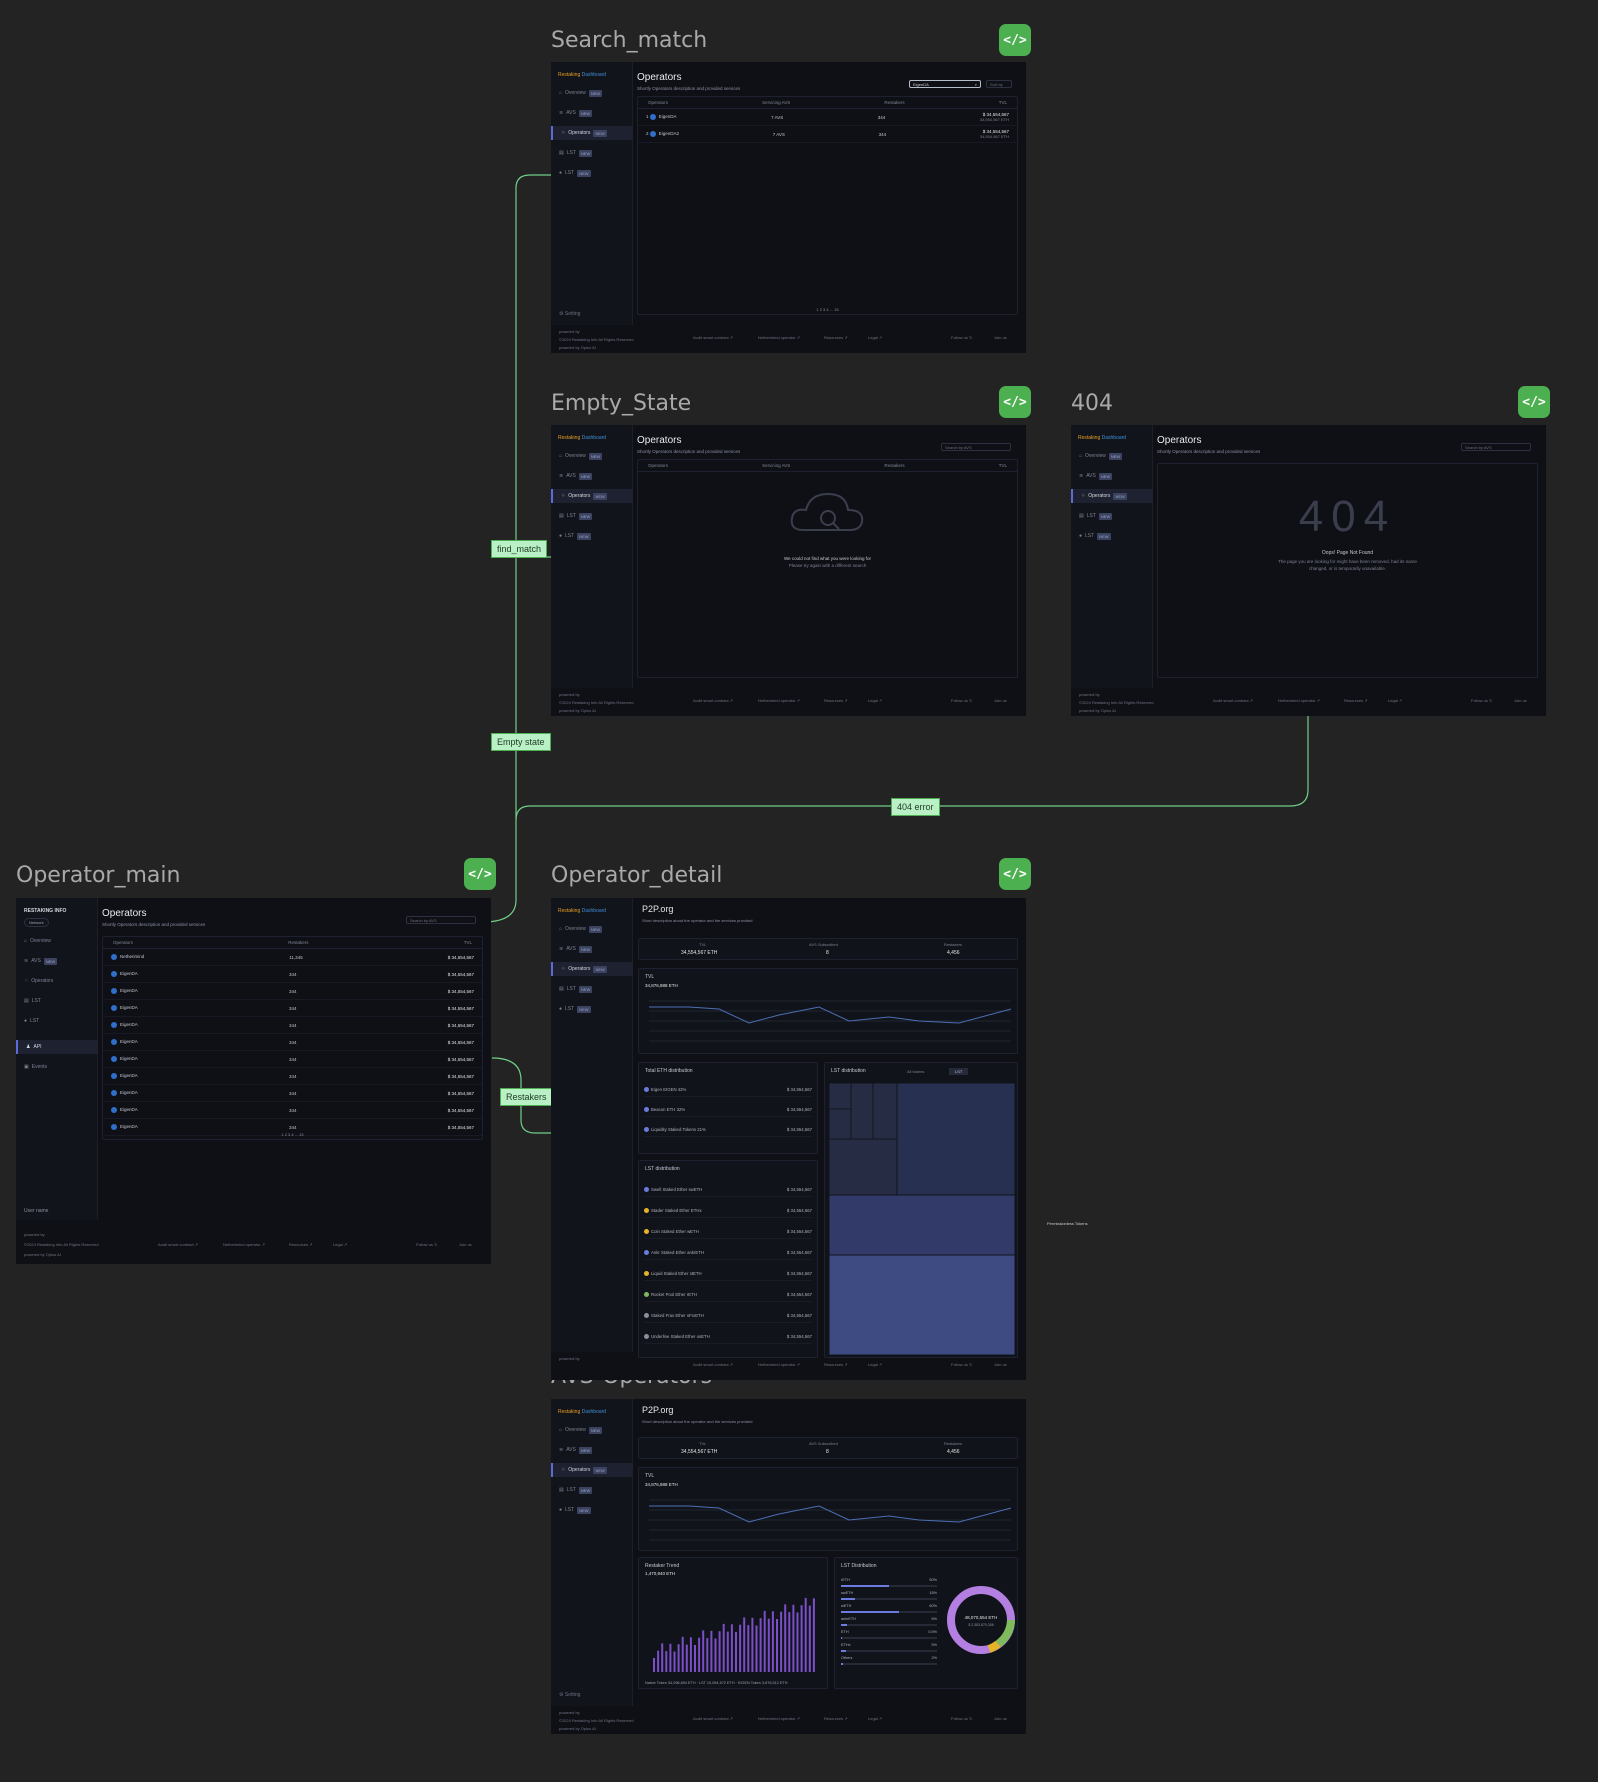 The height and width of the screenshot is (1782, 1598). I want to click on join-link: Join us, so click(1000, 337).